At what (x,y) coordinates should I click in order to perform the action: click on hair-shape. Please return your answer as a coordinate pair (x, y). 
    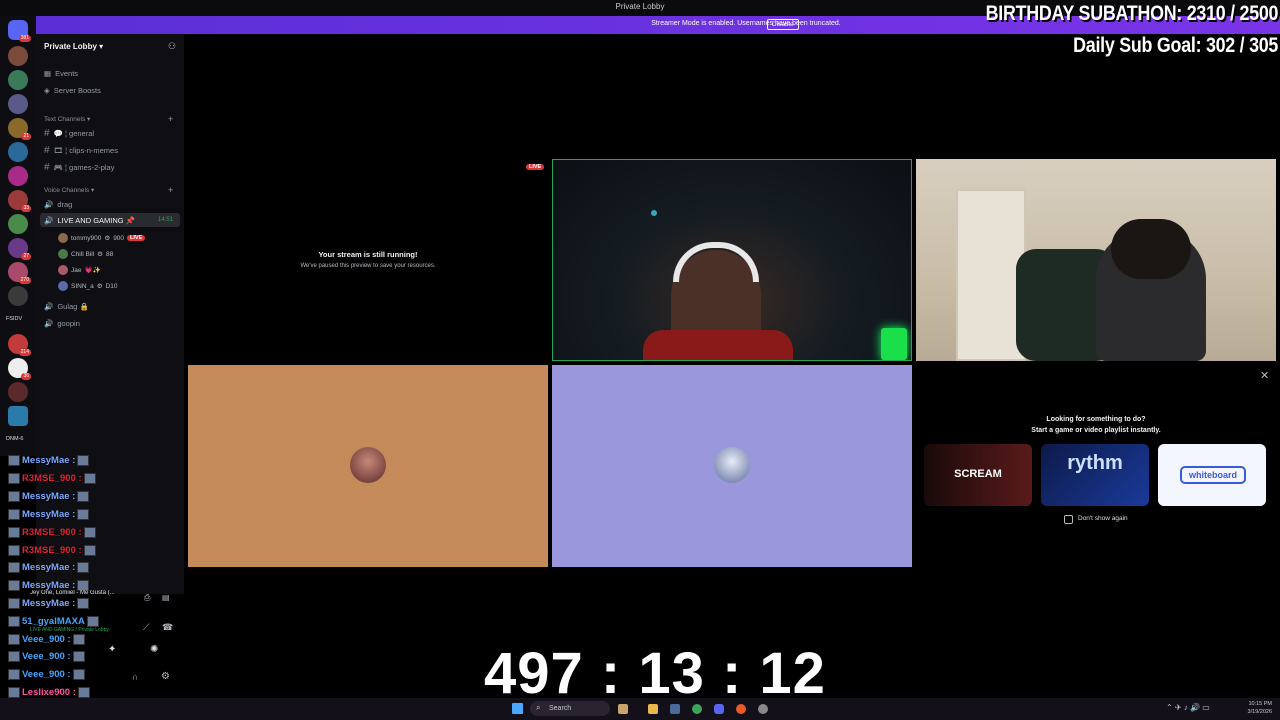
    Looking at the image, I should click on (1151, 249).